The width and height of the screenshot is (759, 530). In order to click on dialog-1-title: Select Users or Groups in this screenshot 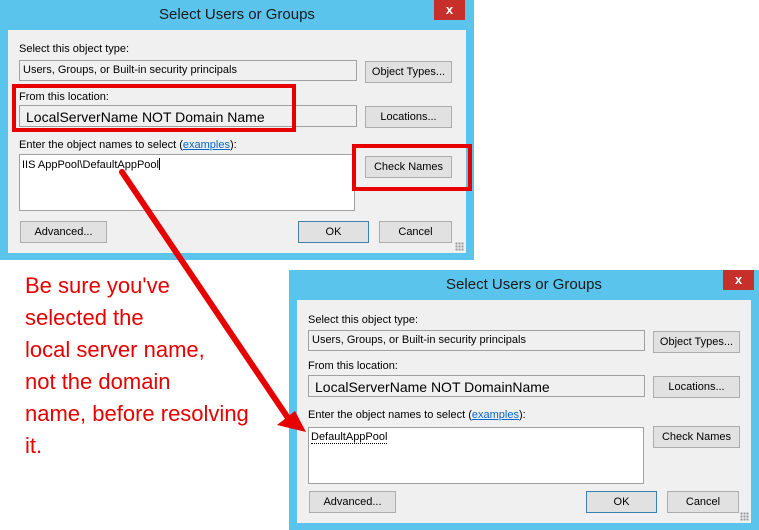, I will do `click(237, 14)`.